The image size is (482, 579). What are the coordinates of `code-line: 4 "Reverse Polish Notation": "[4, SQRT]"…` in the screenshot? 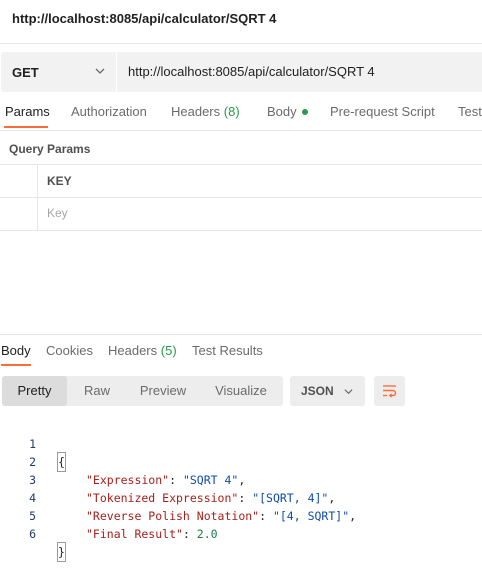 It's located at (178, 497).